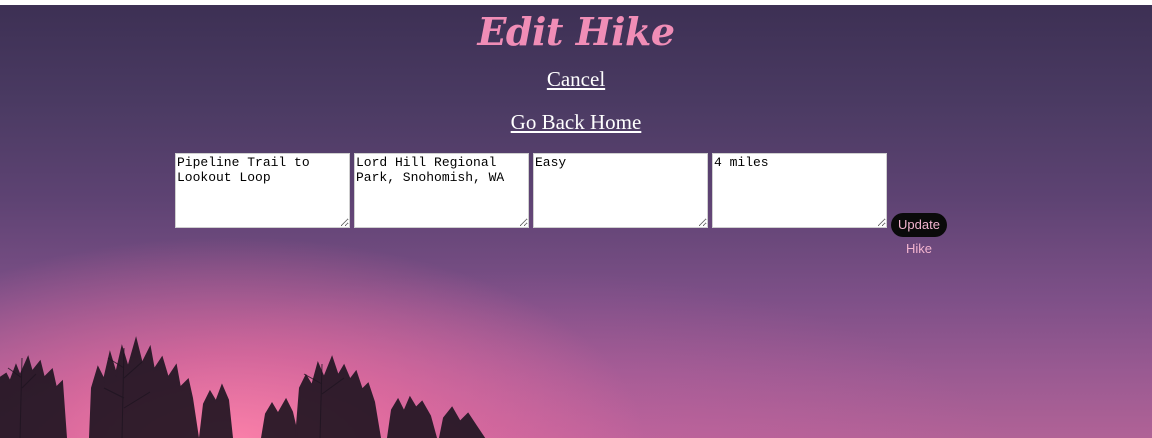 Image resolution: width=1152 pixels, height=438 pixels. I want to click on go-back-home-link: Go Back Home, so click(576, 122).